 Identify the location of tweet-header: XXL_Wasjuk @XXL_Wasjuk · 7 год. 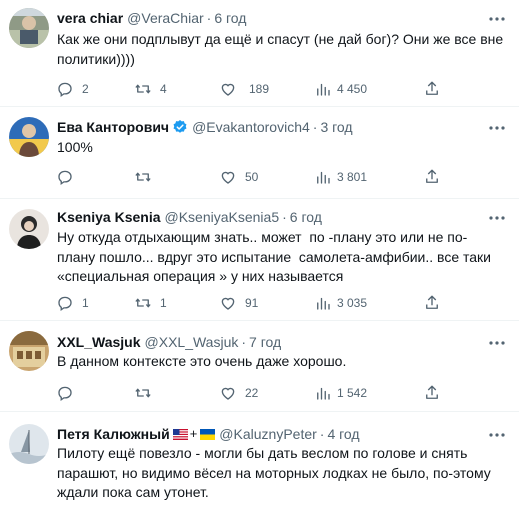
(169, 342).